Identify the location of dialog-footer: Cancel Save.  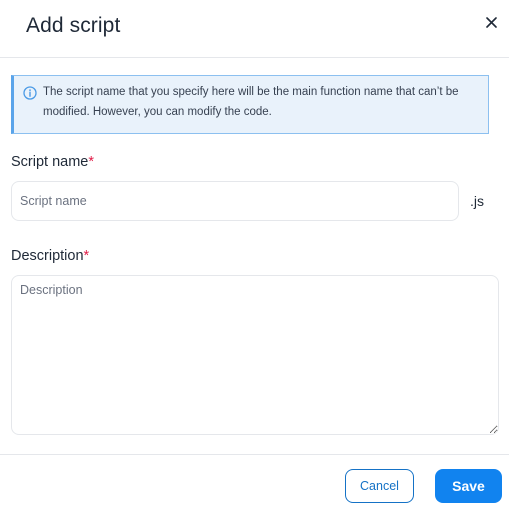
(254, 480).